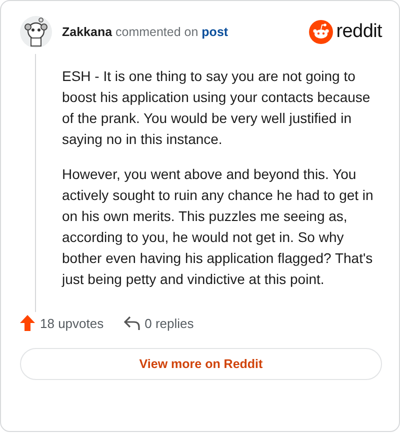 The width and height of the screenshot is (400, 436). Describe the element at coordinates (217, 108) in the screenshot. I see `comment-paragraph: ESH - It is one thing to say you are not going to boost his application using your contacts because of the prank. You would be very well justified in saying no in this instance.` at that location.